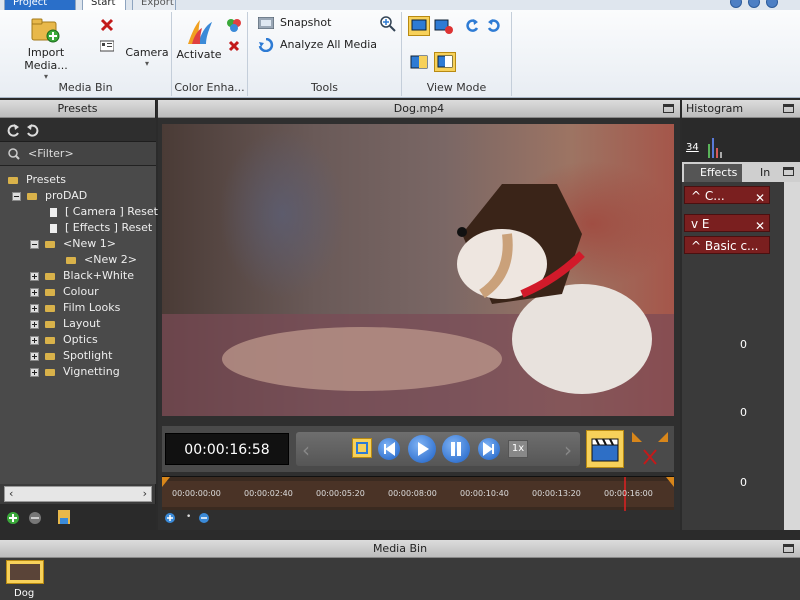 The width and height of the screenshot is (800, 600). What do you see at coordinates (400, 5) in the screenshot?
I see `ribbon-tab-bar: Project Start Export` at bounding box center [400, 5].